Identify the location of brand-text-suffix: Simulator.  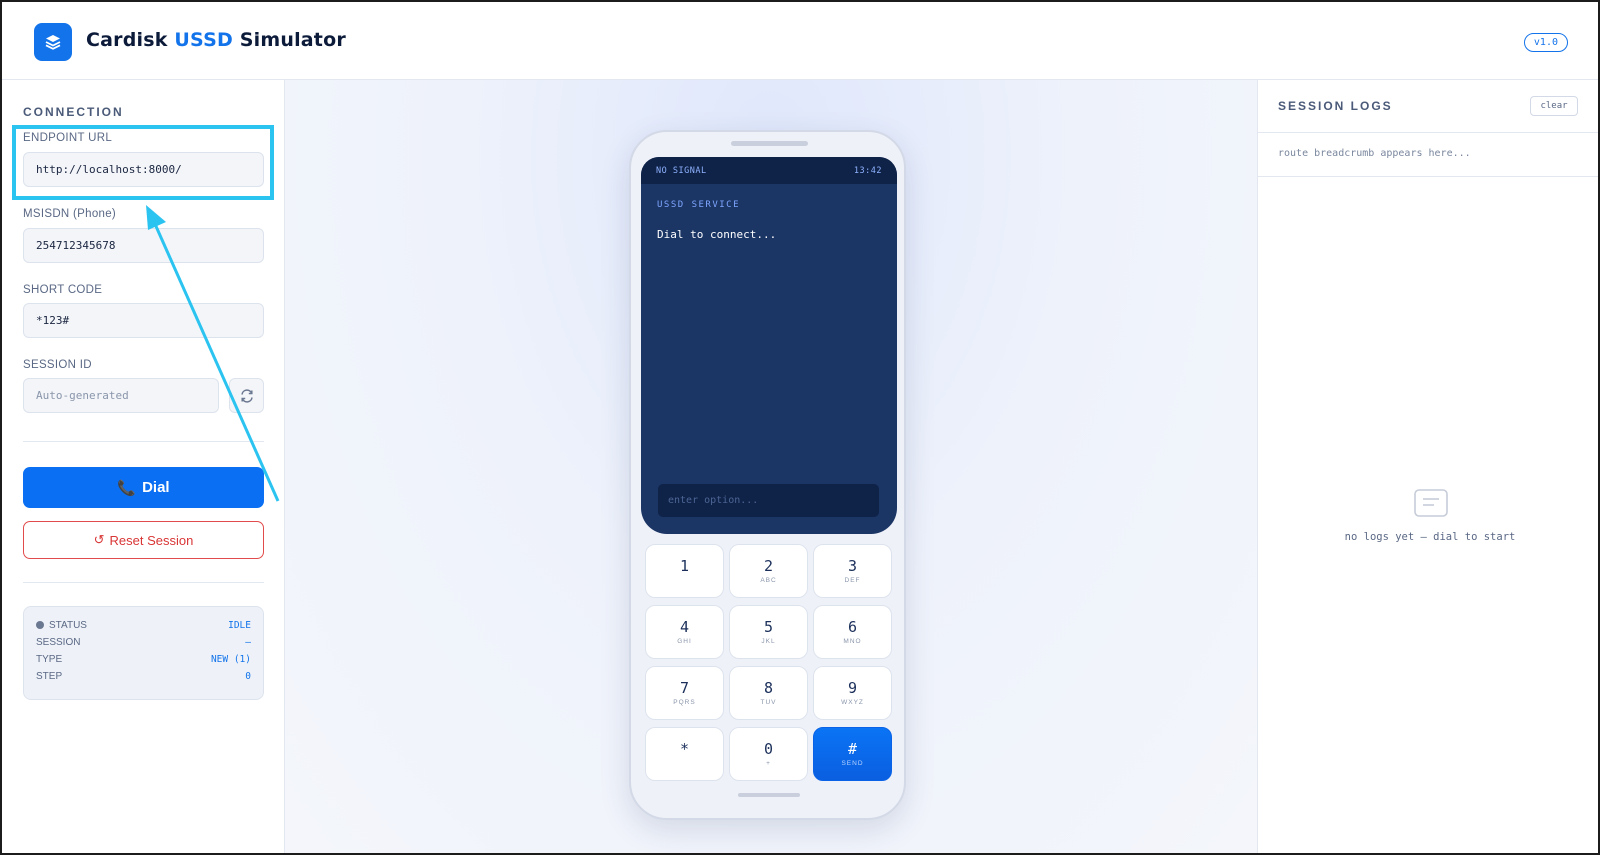
(289, 40).